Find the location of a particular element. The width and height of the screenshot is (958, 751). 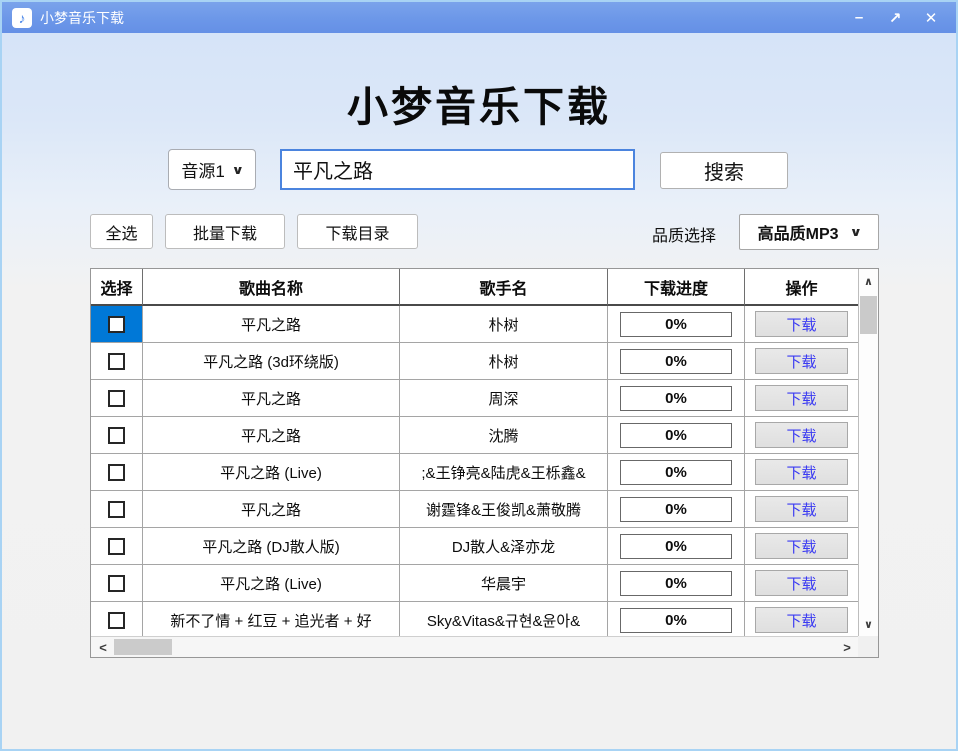

maximize-icon: ↗ is located at coordinates (895, 18).